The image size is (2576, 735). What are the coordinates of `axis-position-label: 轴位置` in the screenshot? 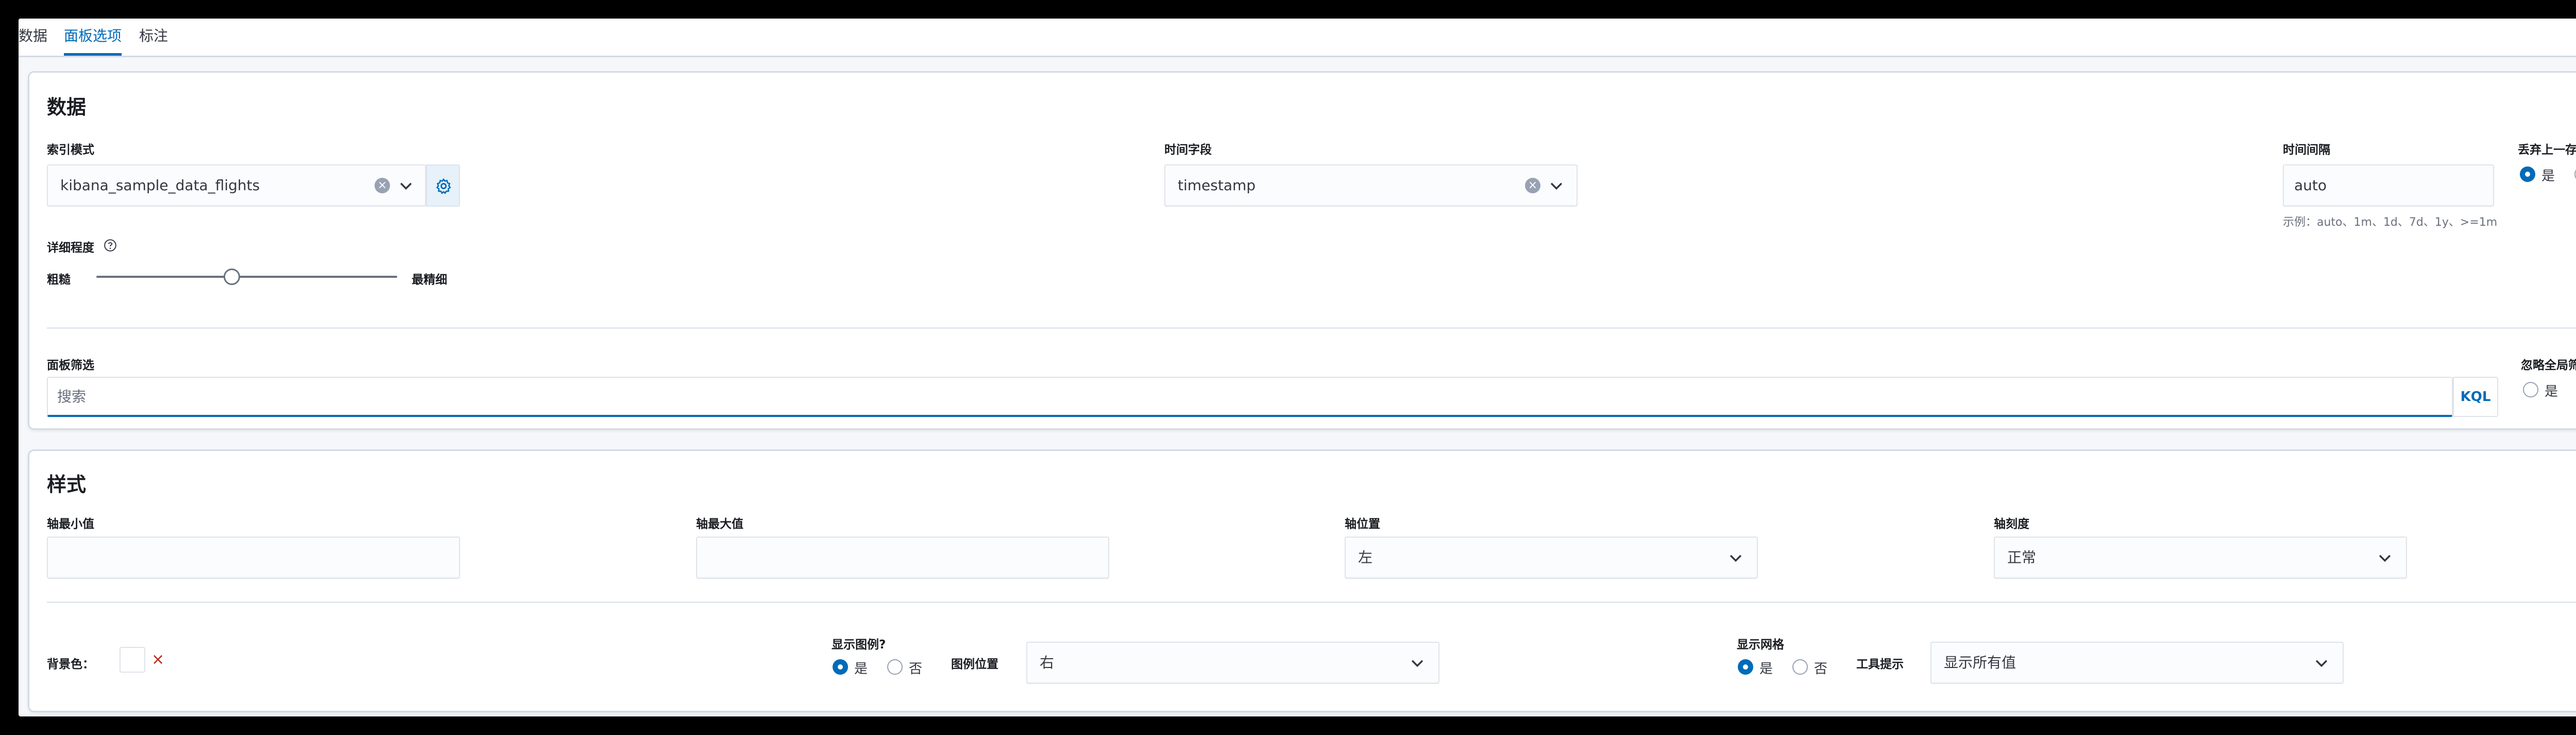 It's located at (1362, 524).